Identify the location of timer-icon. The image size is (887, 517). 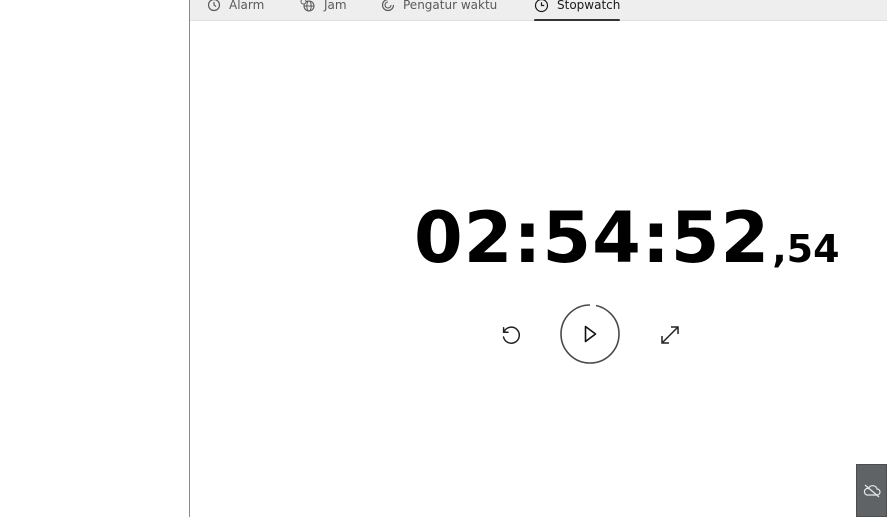
(388, 6).